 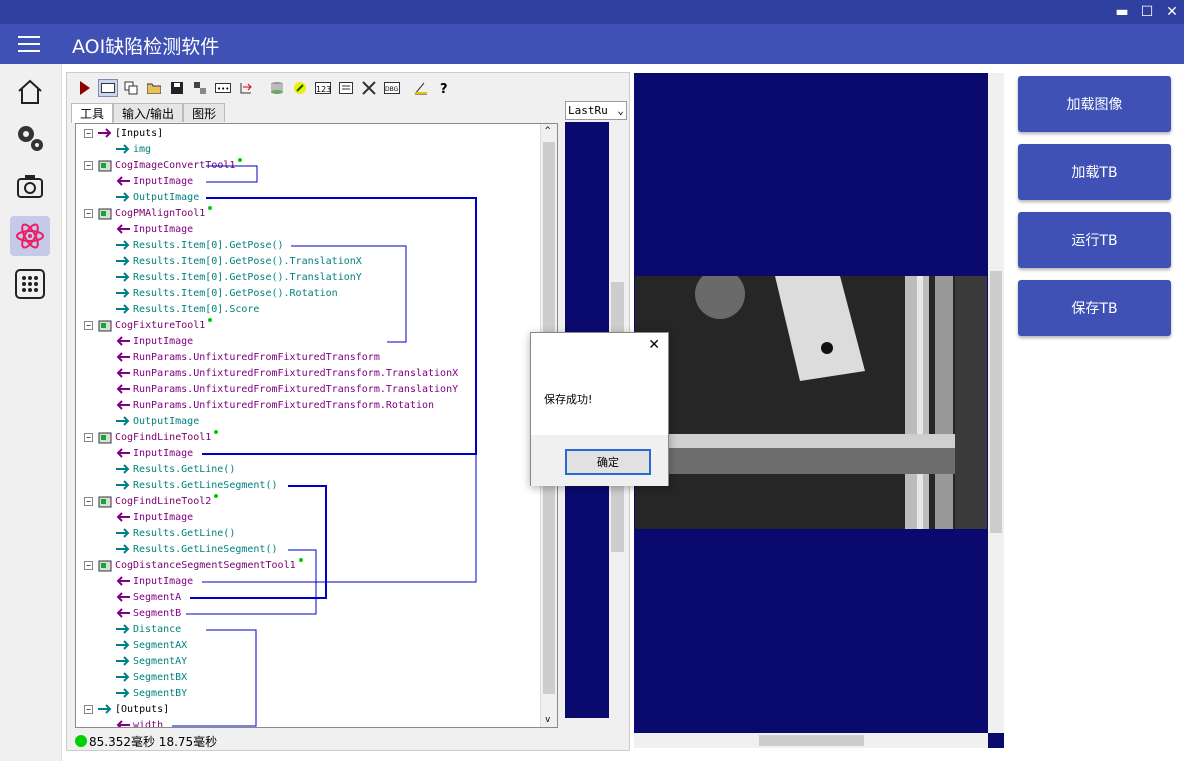 What do you see at coordinates (30, 236) in the screenshot?
I see `nav-atom-icon` at bounding box center [30, 236].